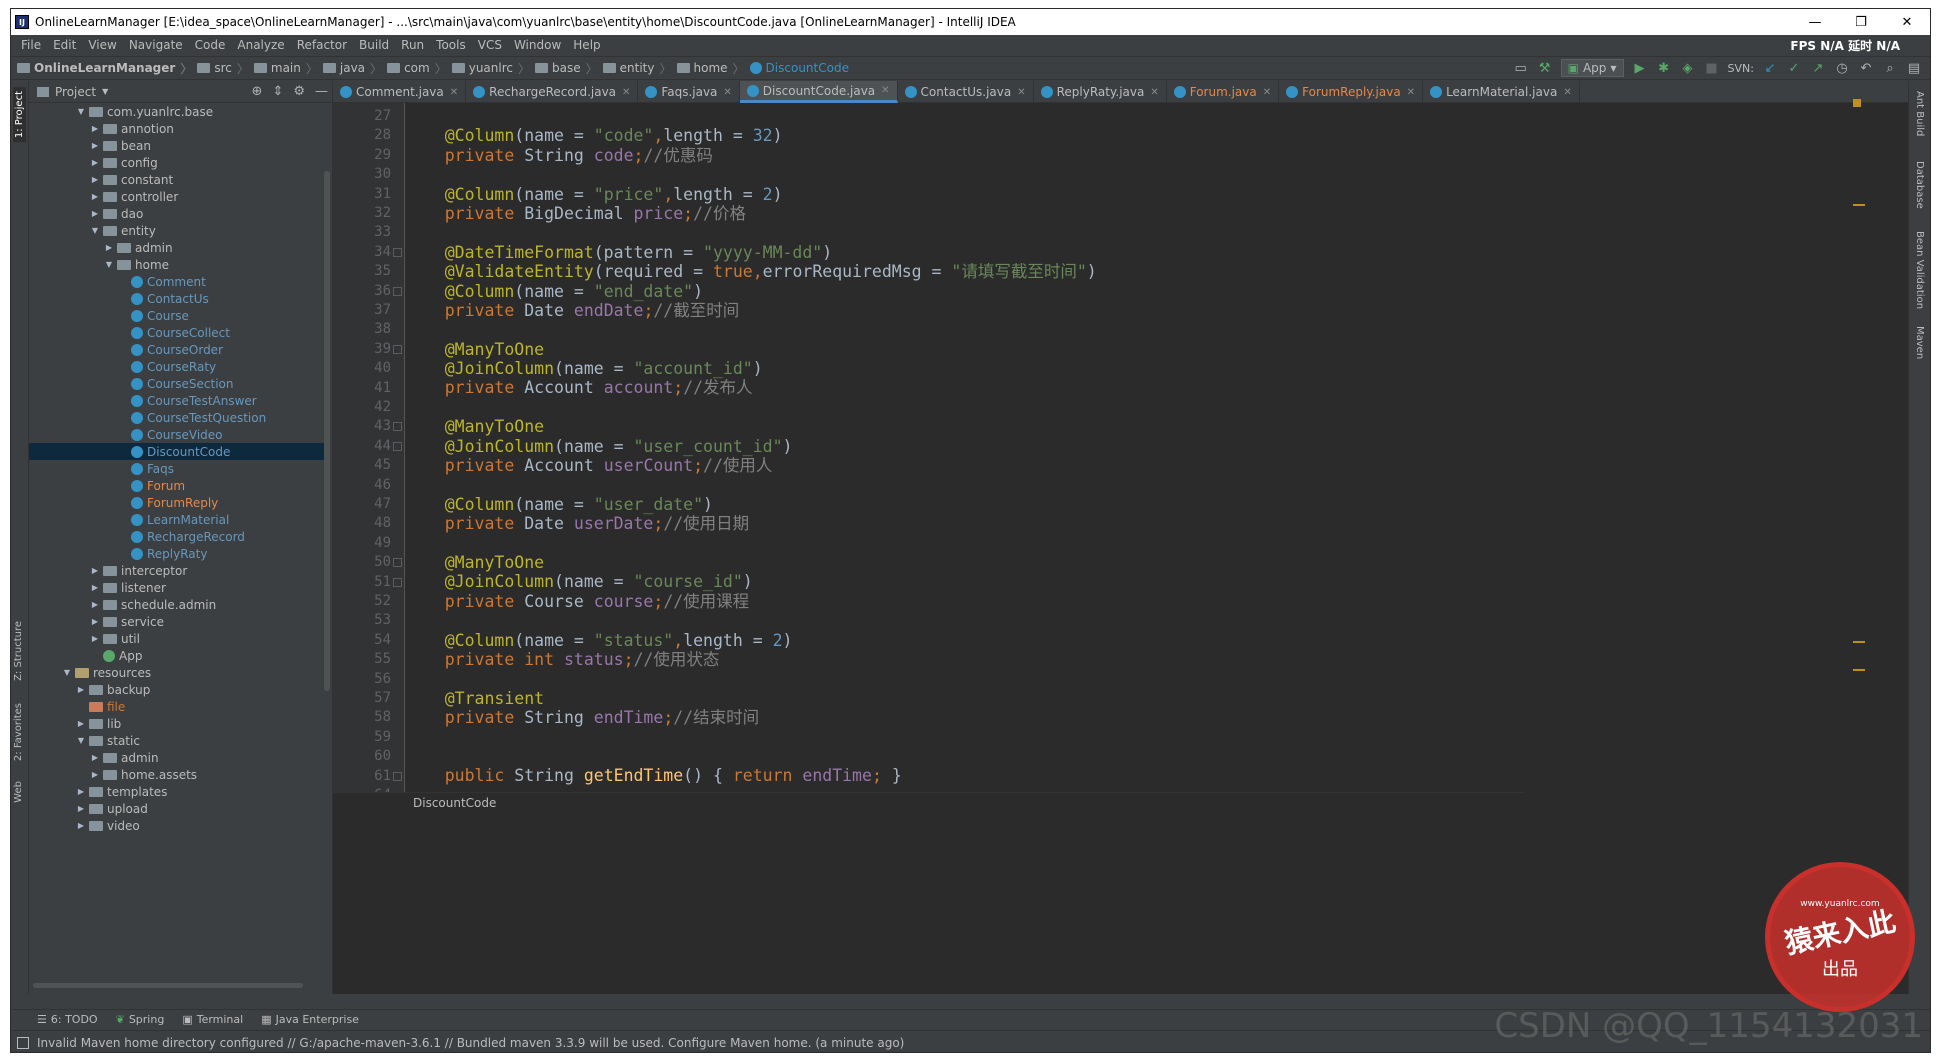 Image resolution: width=1941 pixels, height=1061 pixels. Describe the element at coordinates (965, 465) in the screenshot. I see `code-line: private Account userCount;//使用人` at that location.